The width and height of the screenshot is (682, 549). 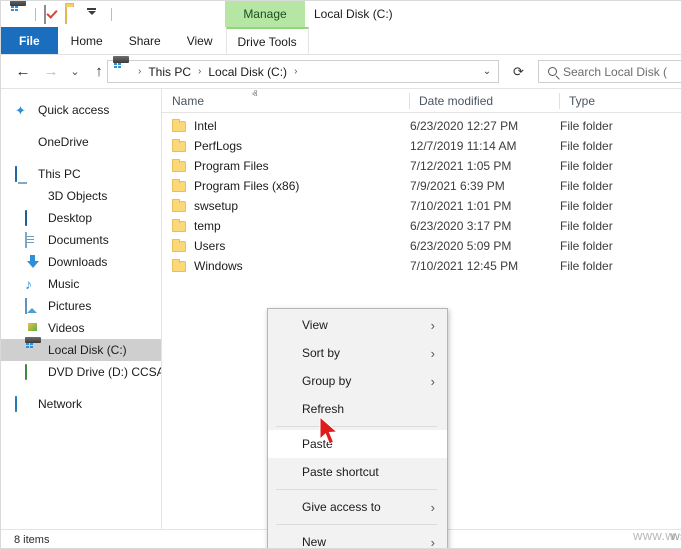 I want to click on menu-item-paste-shortcut: Paste shortcut, so click(x=357, y=472).